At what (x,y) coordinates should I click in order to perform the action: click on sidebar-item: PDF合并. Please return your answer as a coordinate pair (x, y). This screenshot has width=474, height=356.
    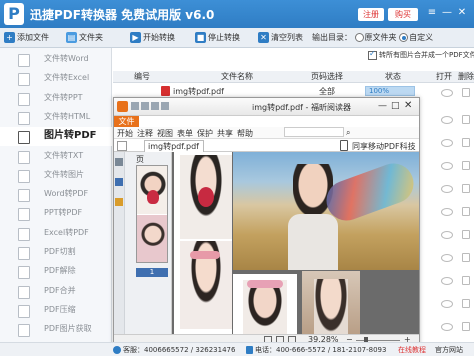
    Looking at the image, I should click on (56, 291).